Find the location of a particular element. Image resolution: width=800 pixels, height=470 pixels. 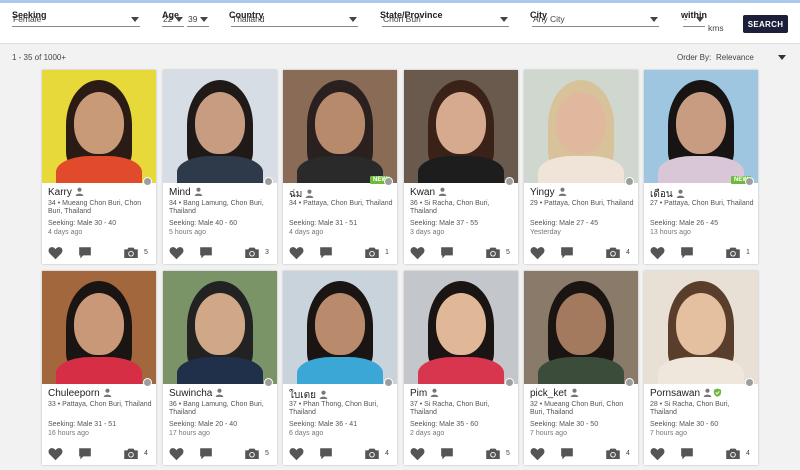

within-unit: kms is located at coordinates (716, 28).